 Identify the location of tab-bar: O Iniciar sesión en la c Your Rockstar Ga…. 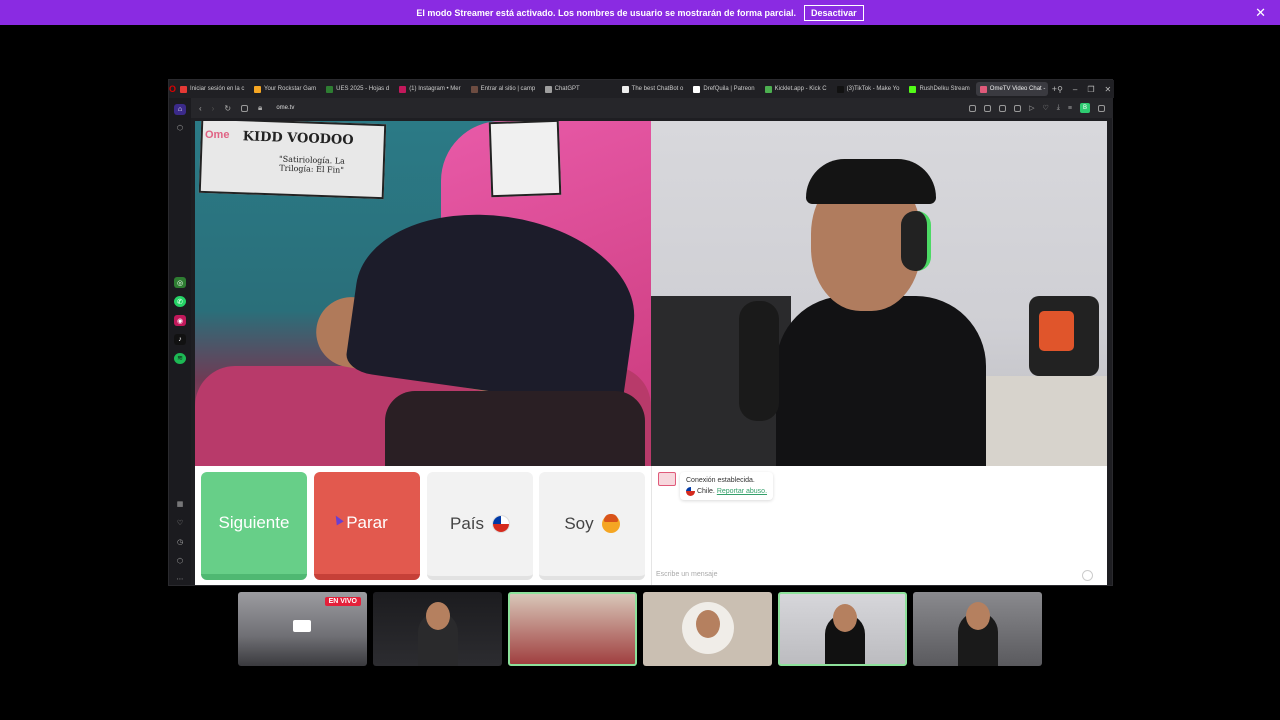
(641, 89).